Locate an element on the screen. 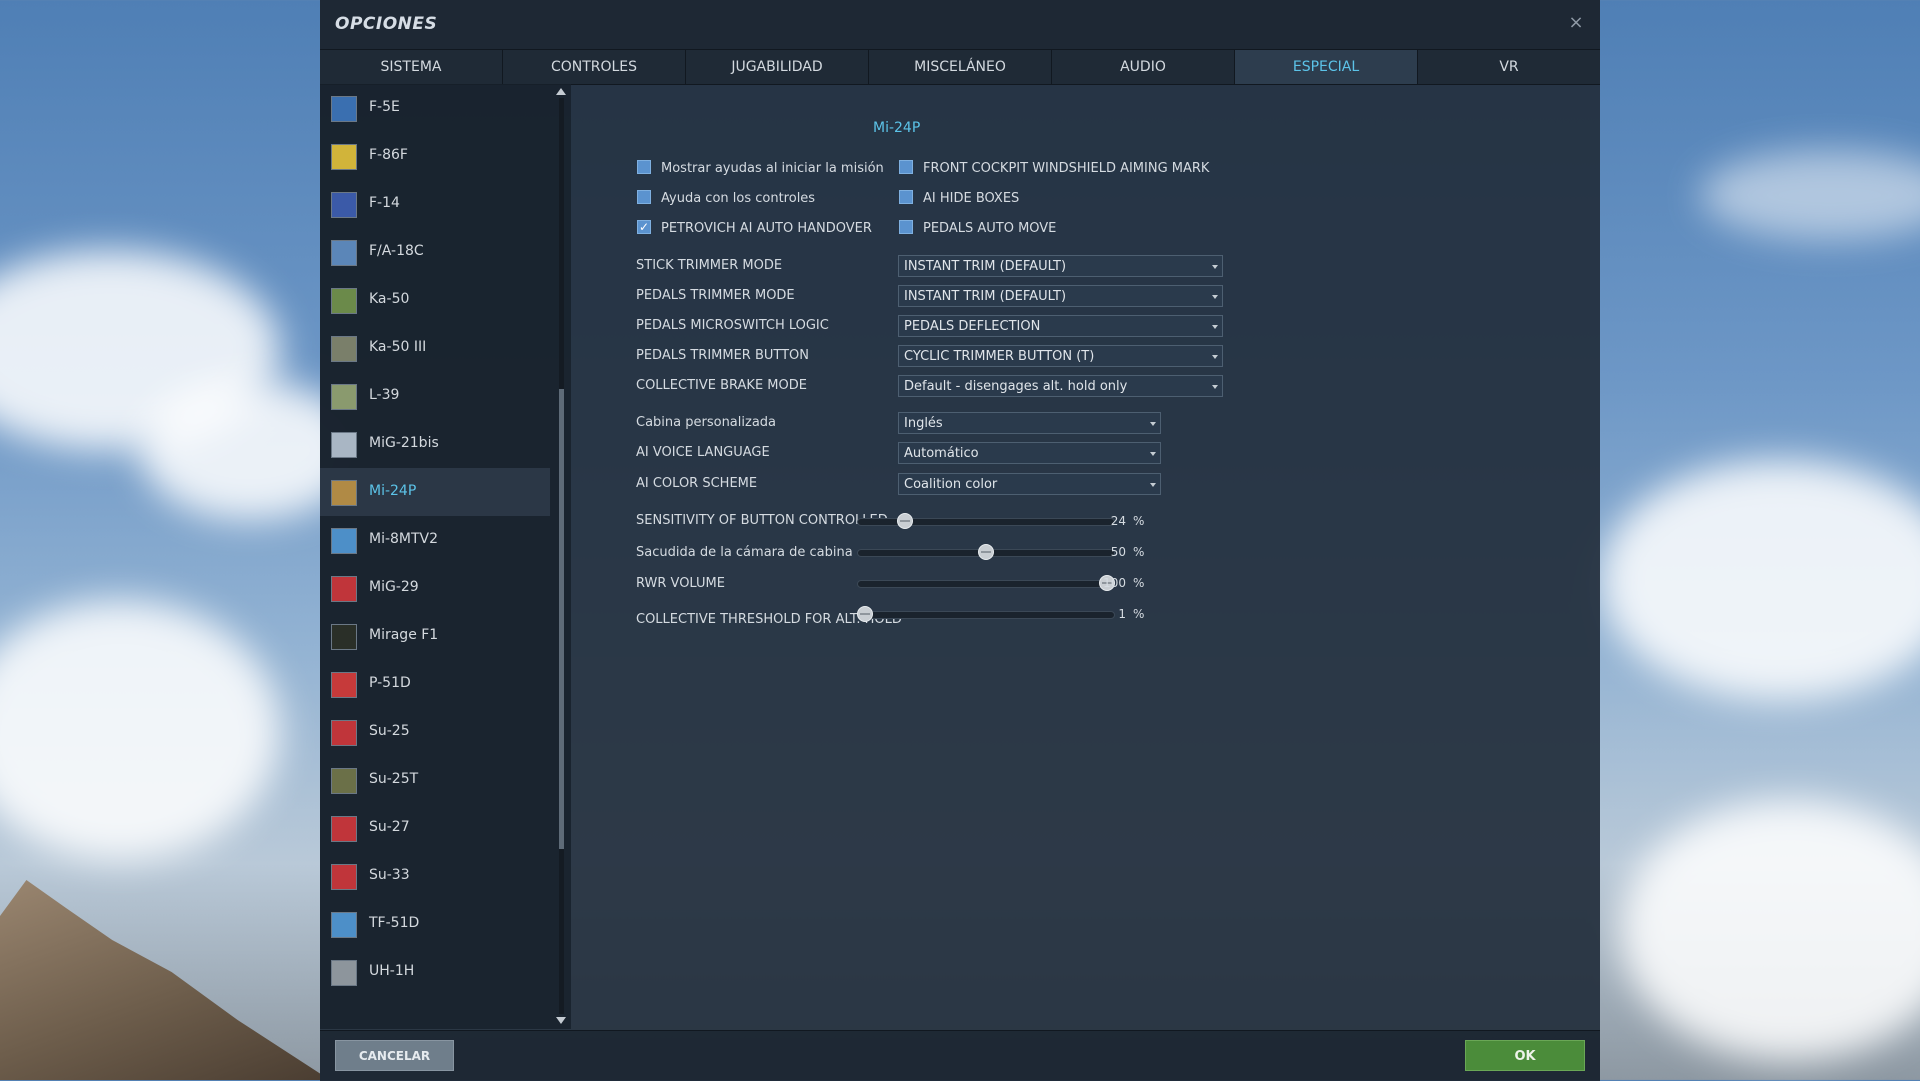 The image size is (1920, 1081). checkbox-label: PEDALS AUTO MOVE is located at coordinates (990, 228).